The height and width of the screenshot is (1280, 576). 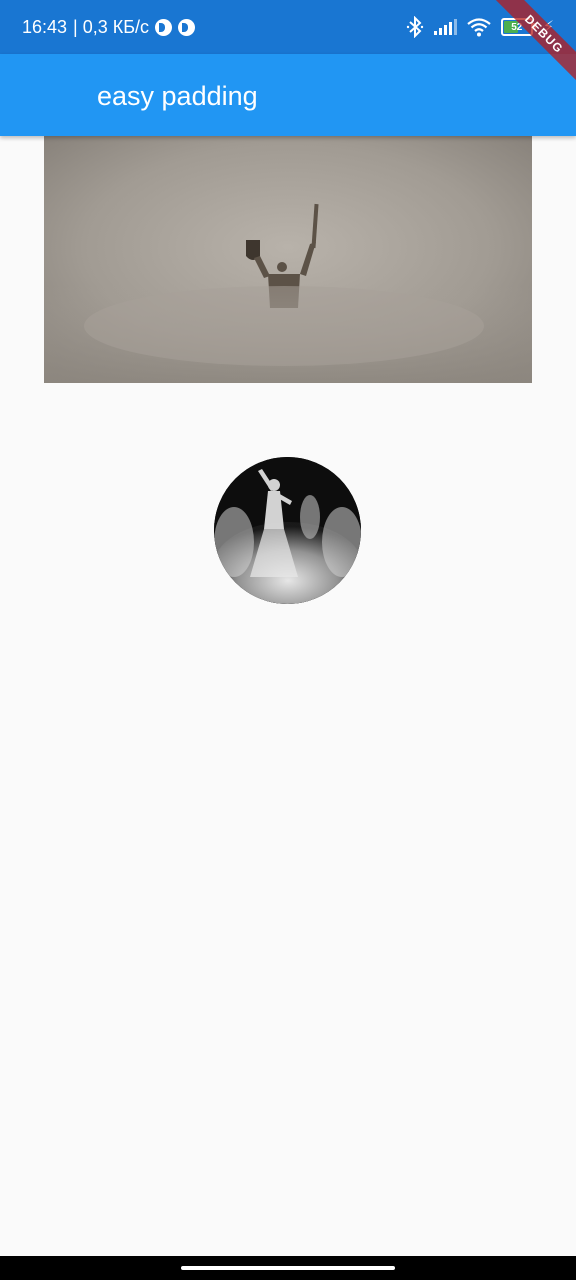 I want to click on bluetooth-icon, so click(x=414, y=27).